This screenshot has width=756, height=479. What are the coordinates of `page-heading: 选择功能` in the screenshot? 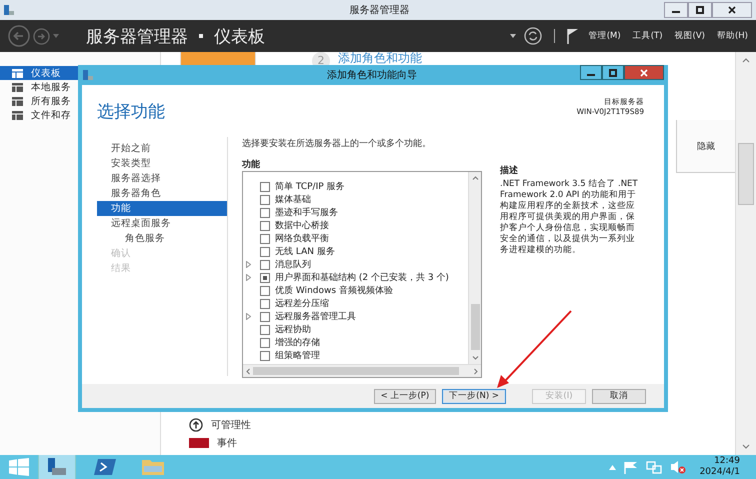 It's located at (131, 112).